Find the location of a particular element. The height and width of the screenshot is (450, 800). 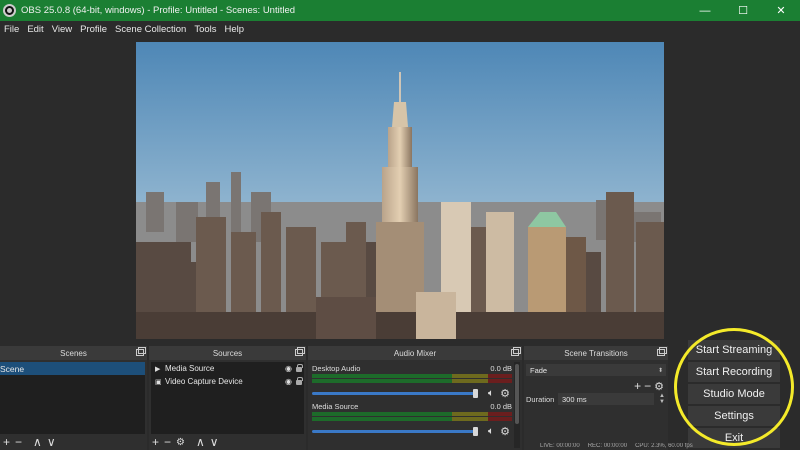

source-item: ▶ Media Source ◉ is located at coordinates (227, 368).